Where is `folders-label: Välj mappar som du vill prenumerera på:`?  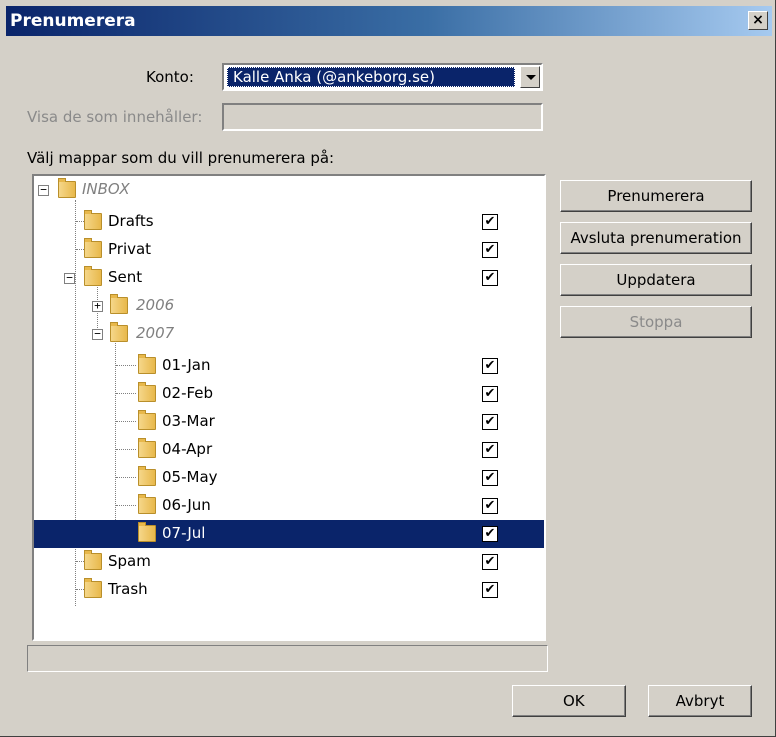
folders-label: Välj mappar som du vill prenumerera på: is located at coordinates (181, 158).